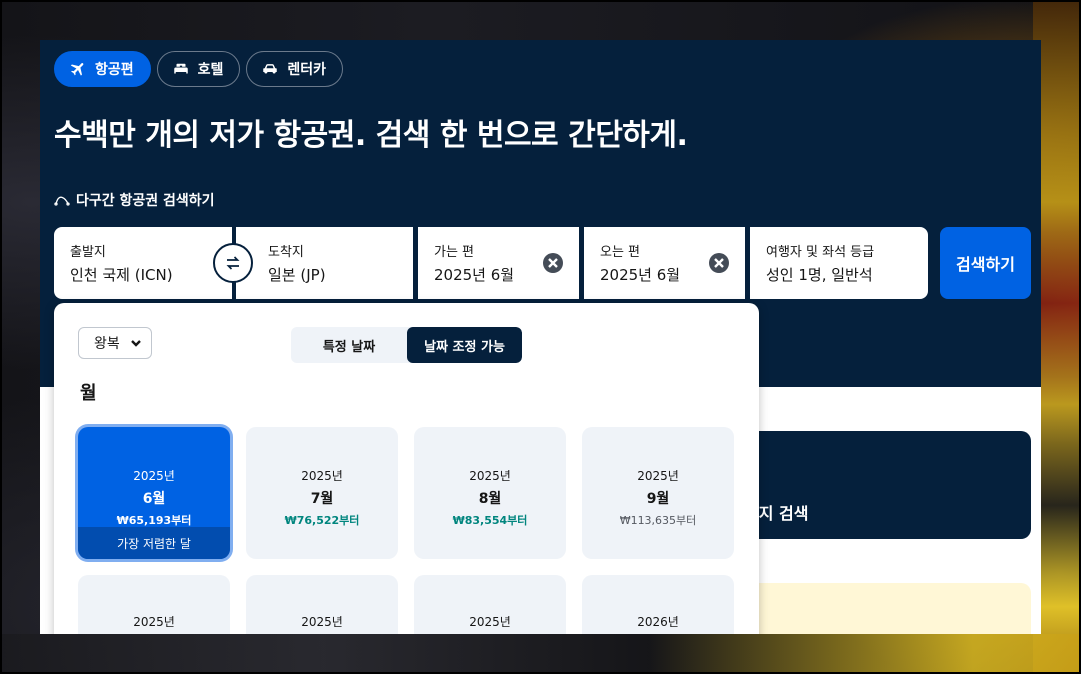 The width and height of the screenshot is (1081, 674). What do you see at coordinates (819, 275) in the screenshot?
I see `travellers-value: 성인 1명, 일반석` at bounding box center [819, 275].